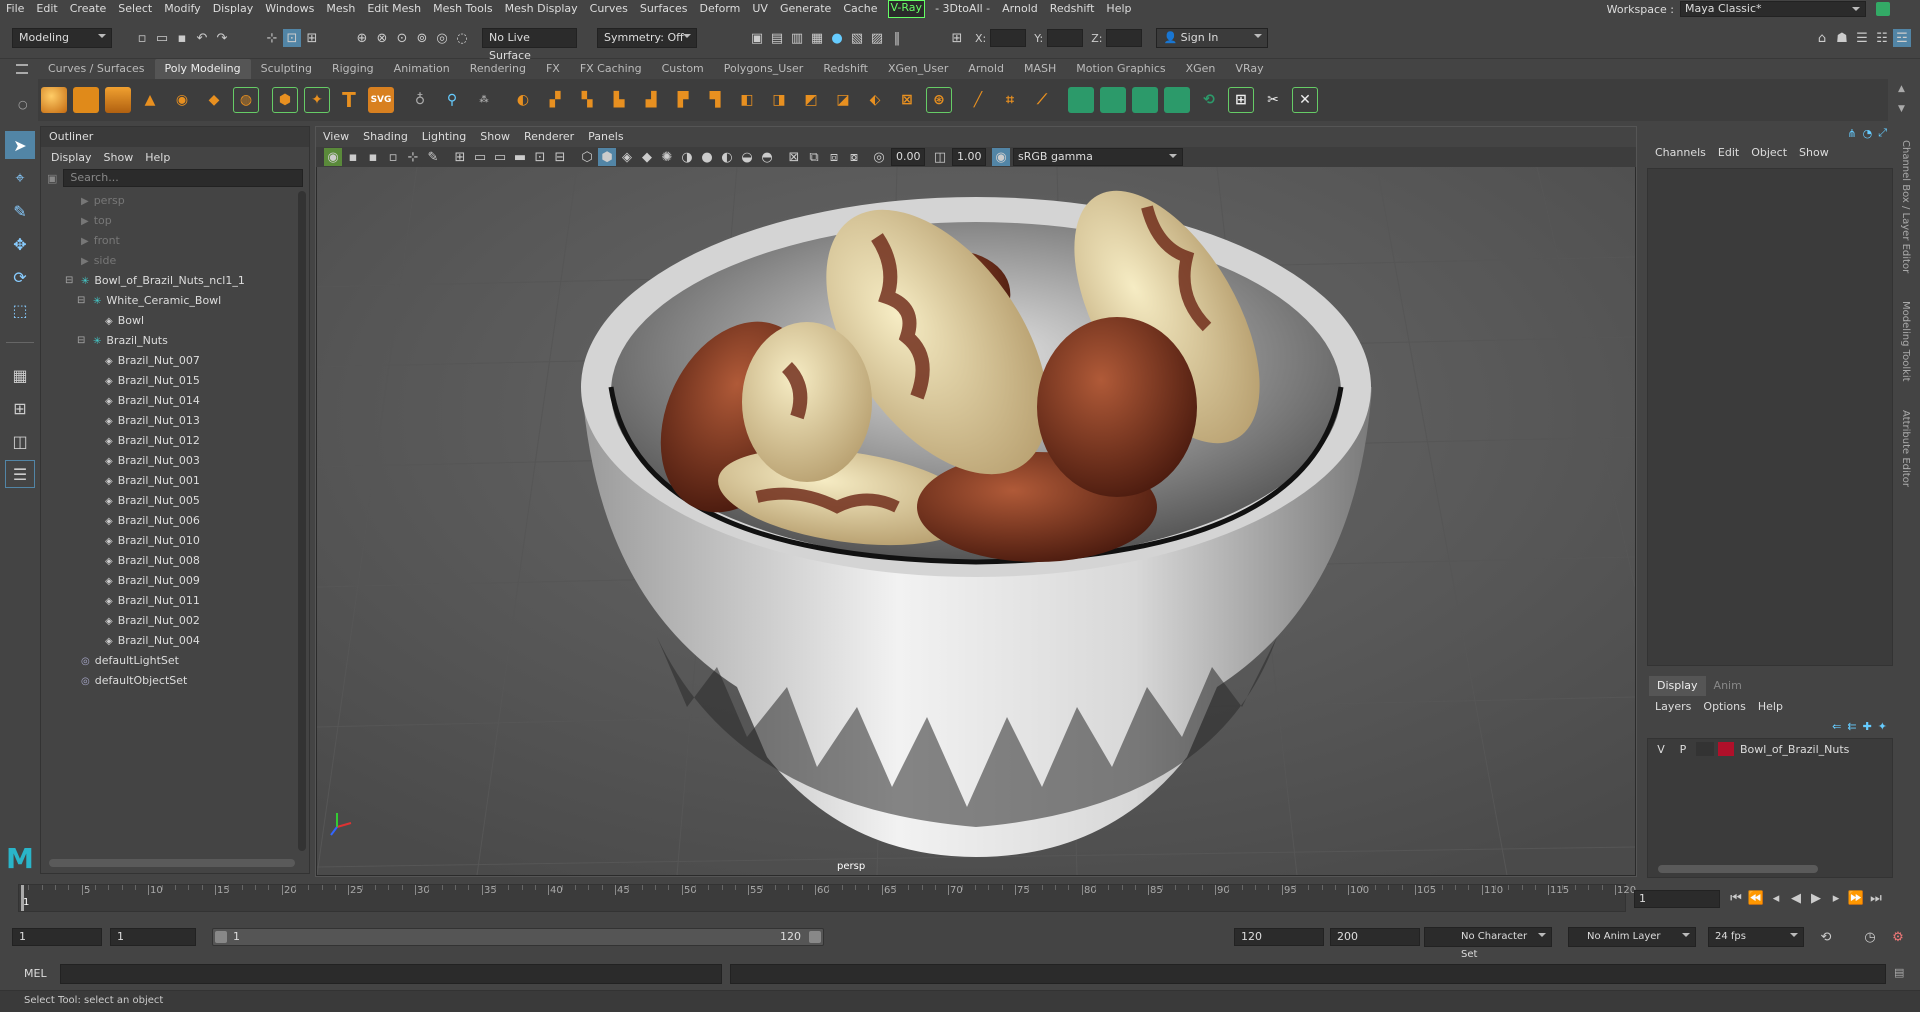 Image resolution: width=1920 pixels, height=1012 pixels. What do you see at coordinates (627, 157) in the screenshot?
I see `wireframe-on-shaded-icon: ◈` at bounding box center [627, 157].